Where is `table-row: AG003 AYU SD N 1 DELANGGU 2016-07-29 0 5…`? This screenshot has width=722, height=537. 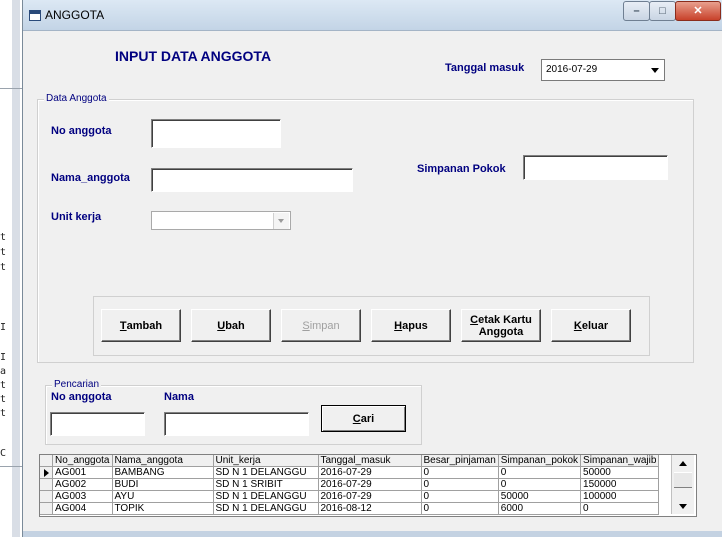
table-row: AG003 AYU SD N 1 DELANGGU 2016-07-29 0 5… is located at coordinates (350, 496).